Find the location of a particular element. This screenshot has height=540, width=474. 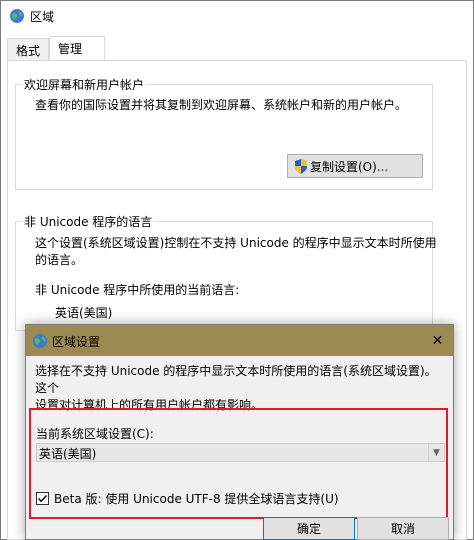

welcome-group-label: 欢迎屏幕和新用户帐户 is located at coordinates (84, 84).